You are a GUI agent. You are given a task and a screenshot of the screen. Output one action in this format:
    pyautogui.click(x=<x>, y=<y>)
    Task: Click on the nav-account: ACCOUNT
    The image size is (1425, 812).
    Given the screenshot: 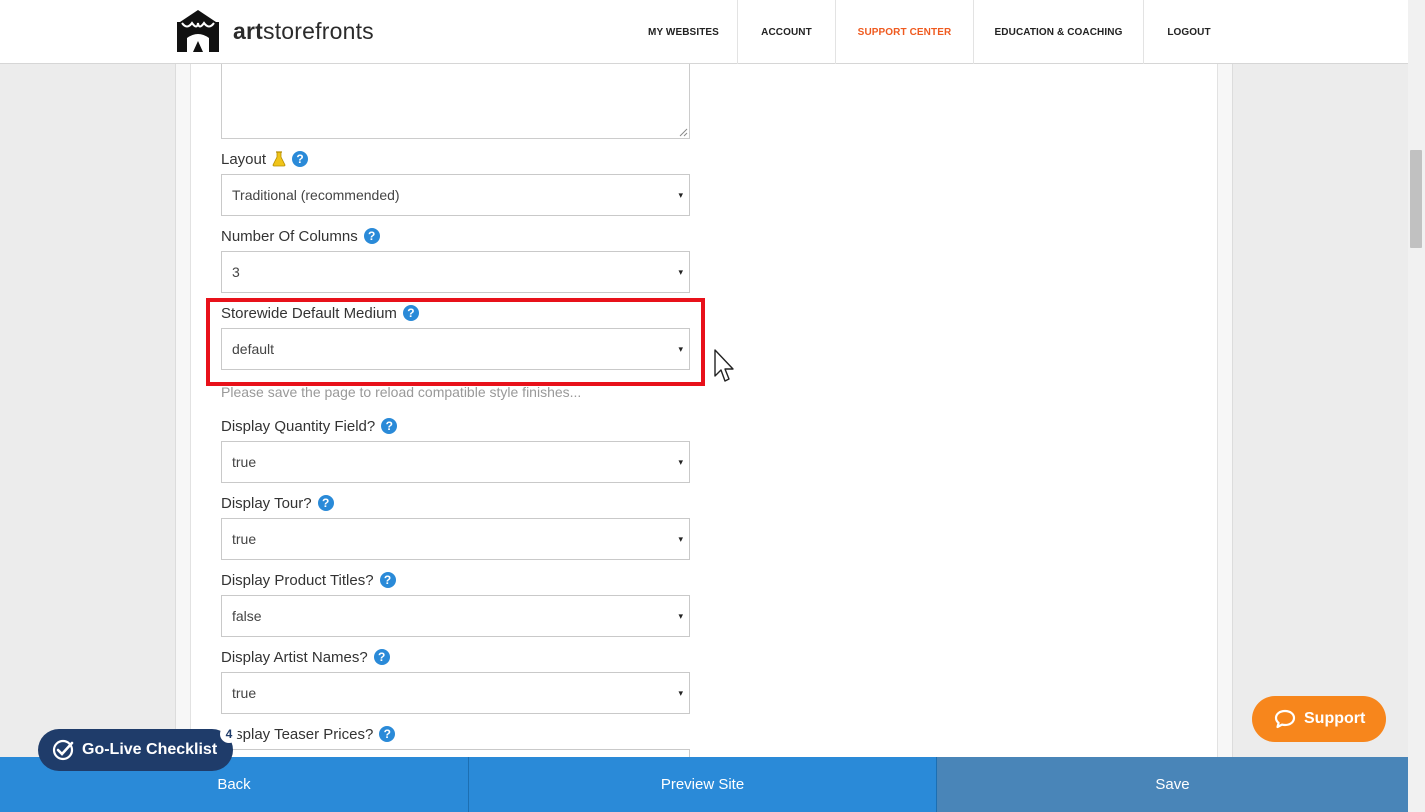 What is the action you would take?
    pyautogui.click(x=787, y=32)
    